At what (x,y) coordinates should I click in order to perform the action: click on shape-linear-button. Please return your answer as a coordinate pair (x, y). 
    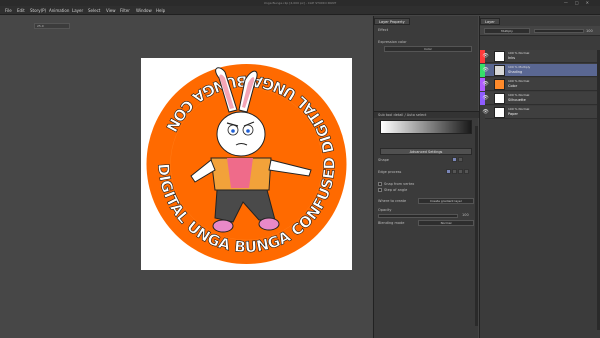
    Looking at the image, I should click on (454, 159).